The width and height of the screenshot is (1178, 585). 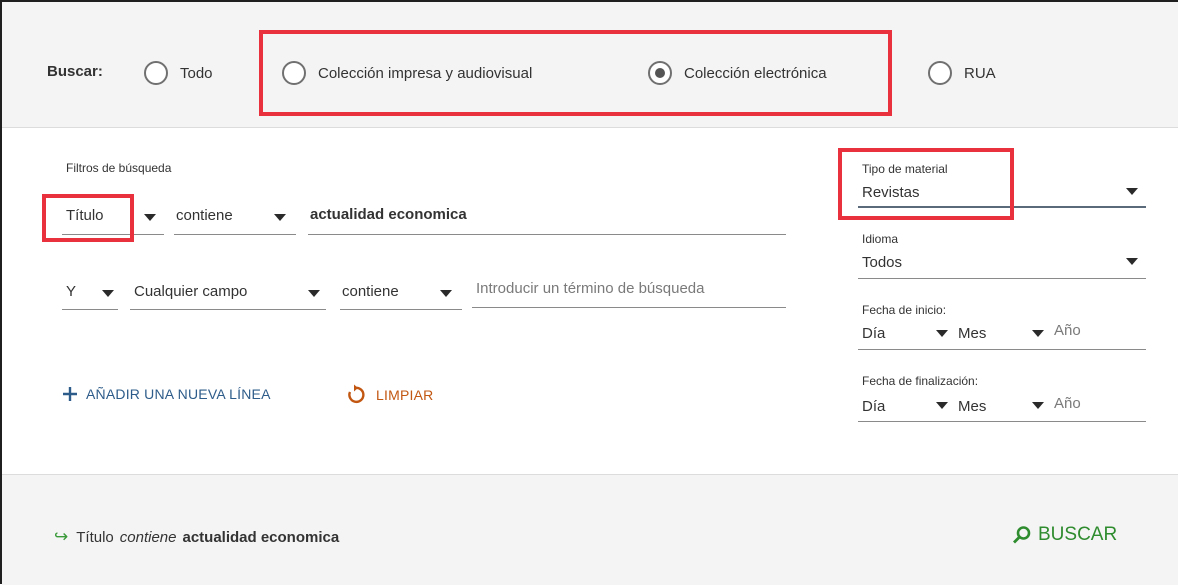 I want to click on start-year-input: Año, so click(x=1067, y=330).